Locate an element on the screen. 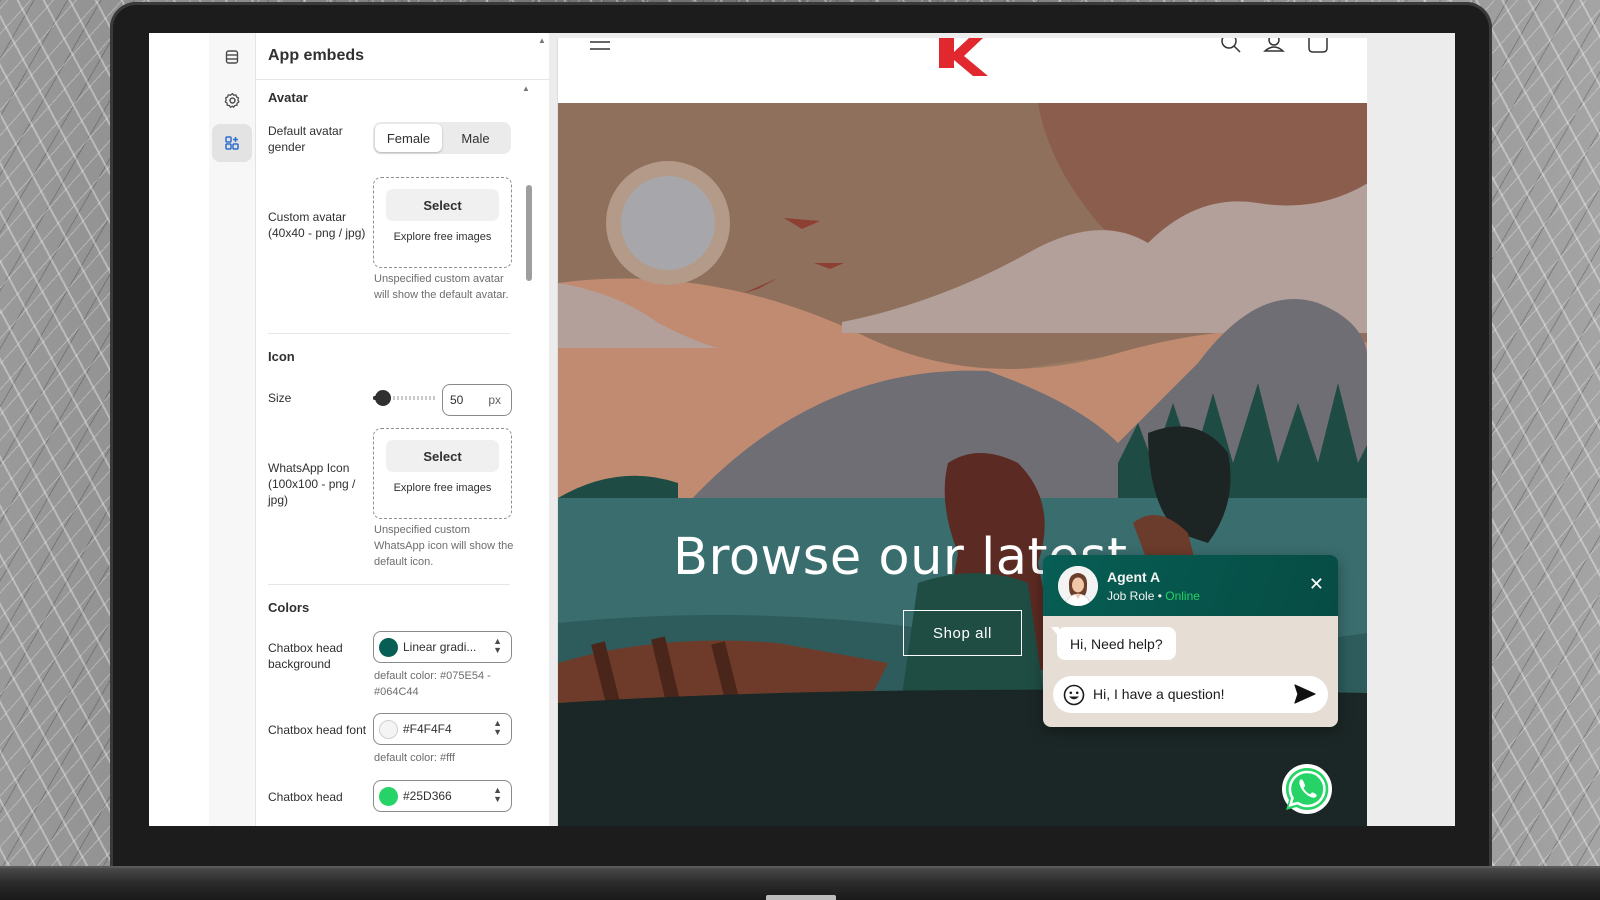  chat-input-text: Hi, I have a question! is located at coordinates (1159, 694).